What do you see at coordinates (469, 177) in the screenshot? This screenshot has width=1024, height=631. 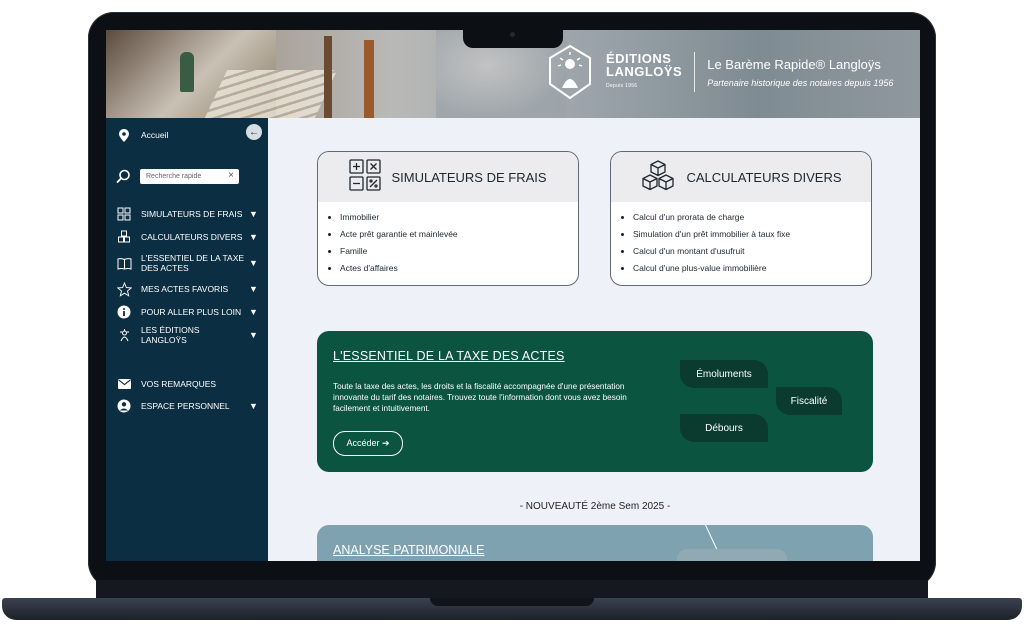 I see `card-title: SIMULATEURS DE FRAIS` at bounding box center [469, 177].